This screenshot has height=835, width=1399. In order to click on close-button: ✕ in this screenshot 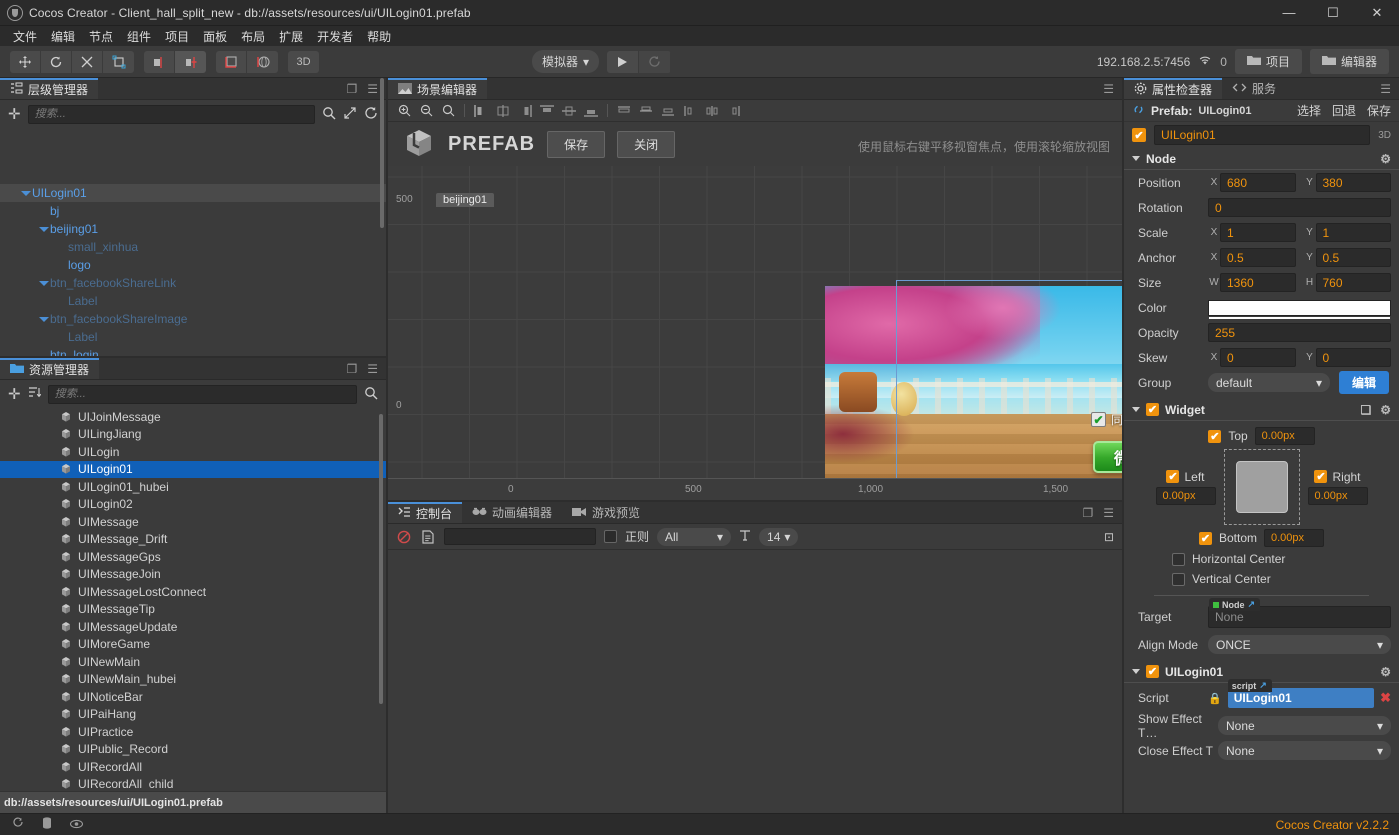, I will do `click(1377, 13)`.